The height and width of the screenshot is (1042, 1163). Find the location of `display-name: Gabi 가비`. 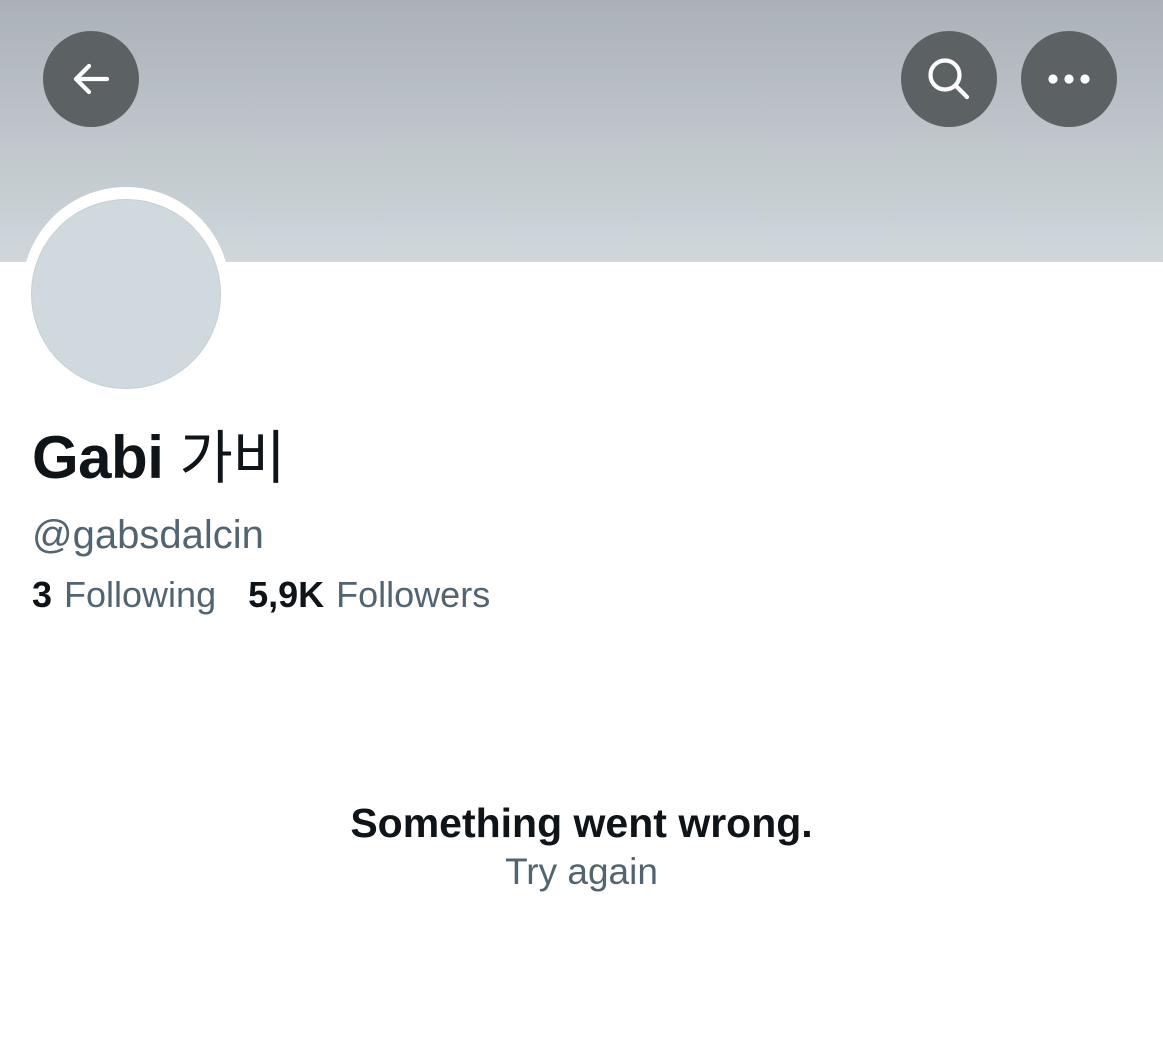

display-name: Gabi 가비 is located at coordinates (159, 458).